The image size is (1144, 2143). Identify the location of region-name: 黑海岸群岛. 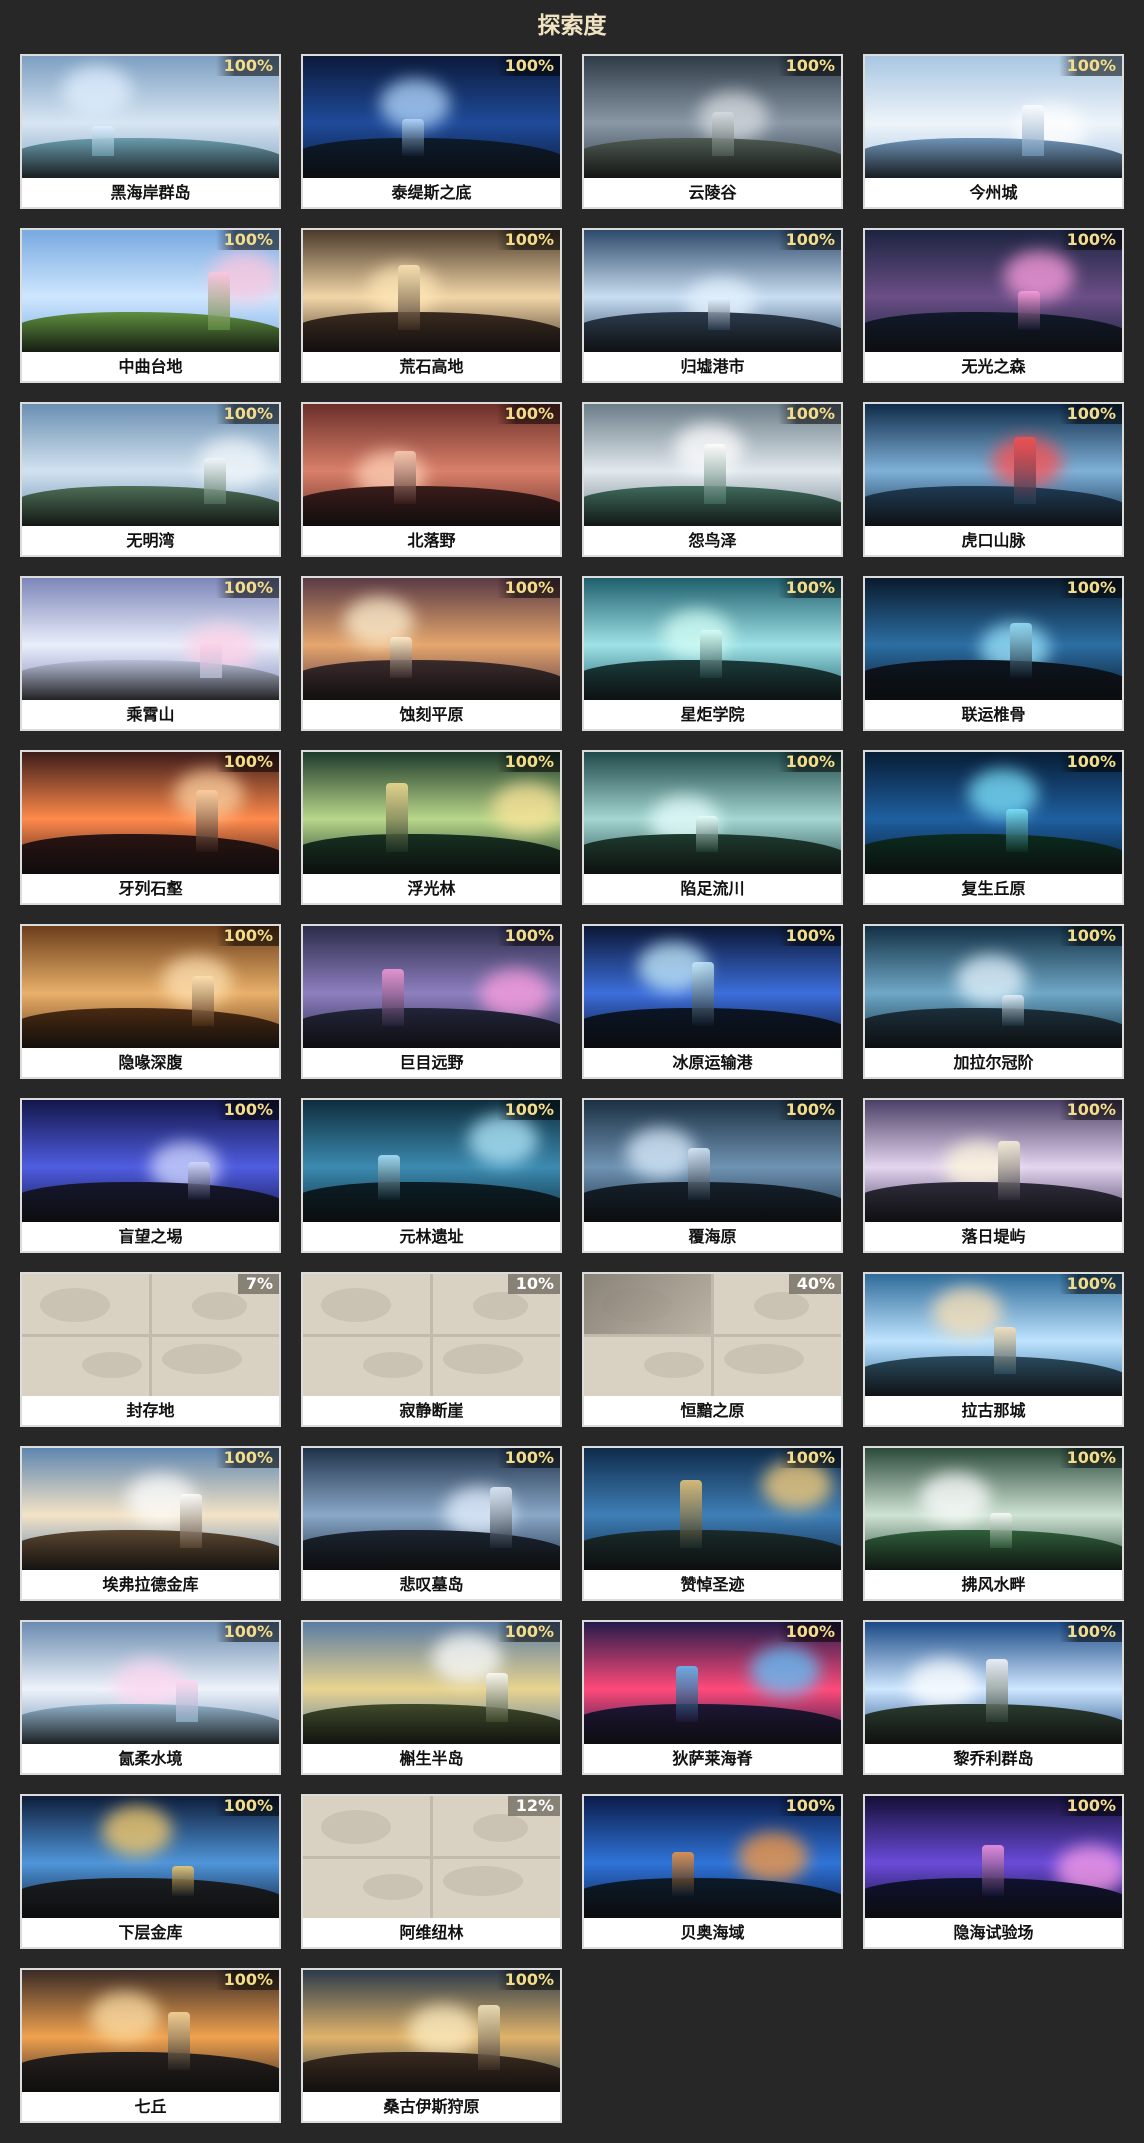
(150, 192).